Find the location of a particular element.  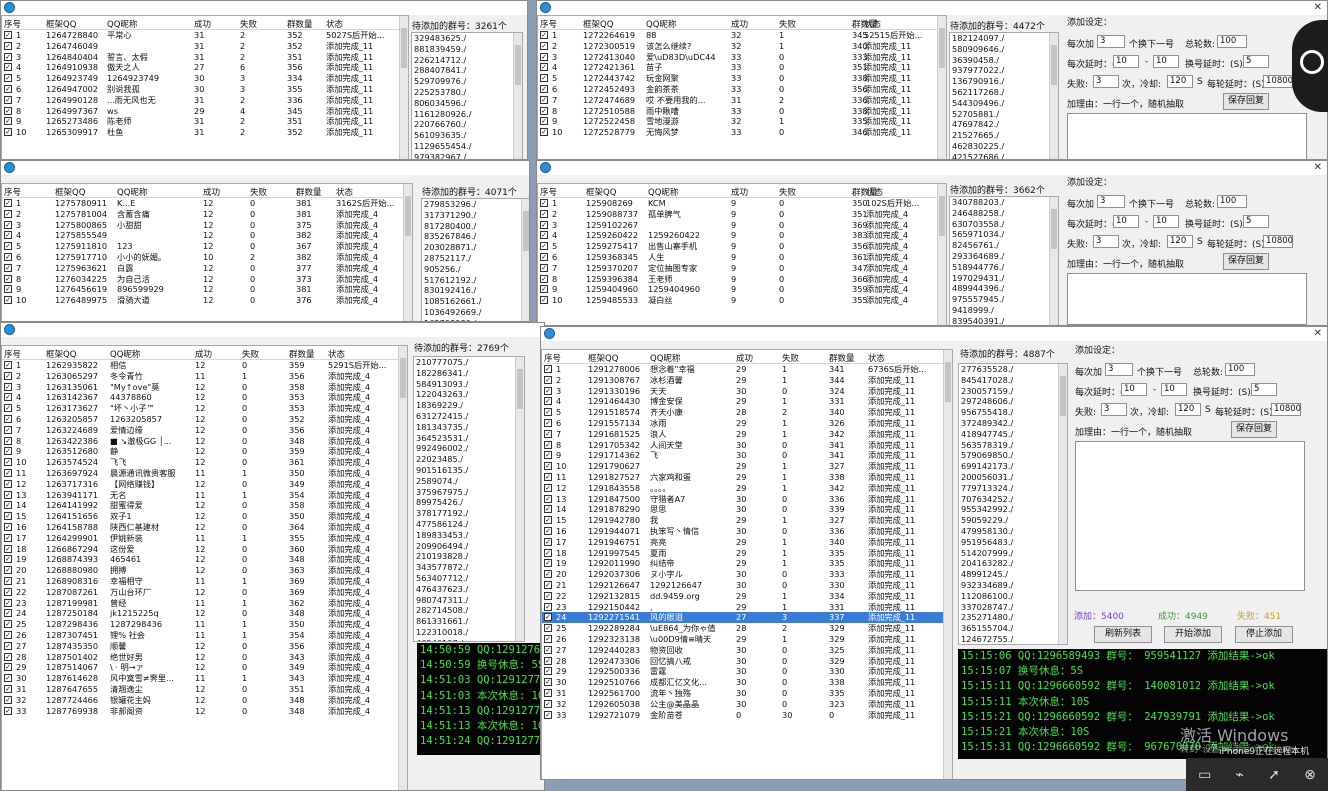

pointer-icon: ➚ is located at coordinates (1274, 775).